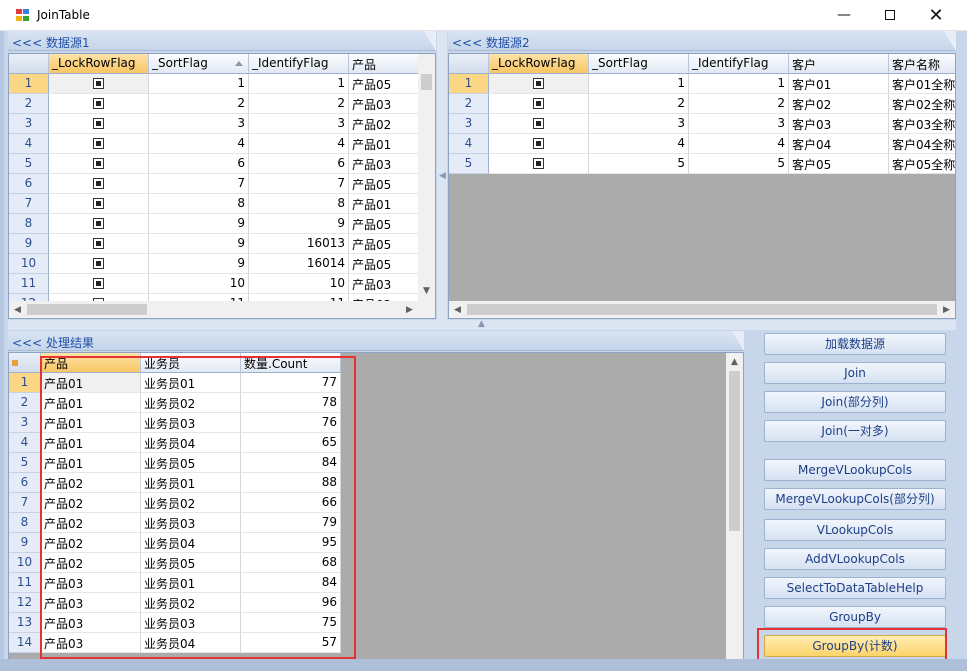  I want to click on sort-flag-cell: 3, so click(639, 124).